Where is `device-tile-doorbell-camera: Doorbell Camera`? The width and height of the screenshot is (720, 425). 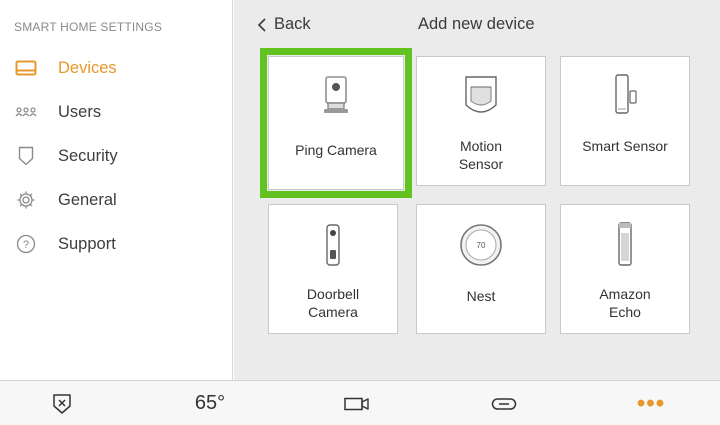 device-tile-doorbell-camera: Doorbell Camera is located at coordinates (333, 269).